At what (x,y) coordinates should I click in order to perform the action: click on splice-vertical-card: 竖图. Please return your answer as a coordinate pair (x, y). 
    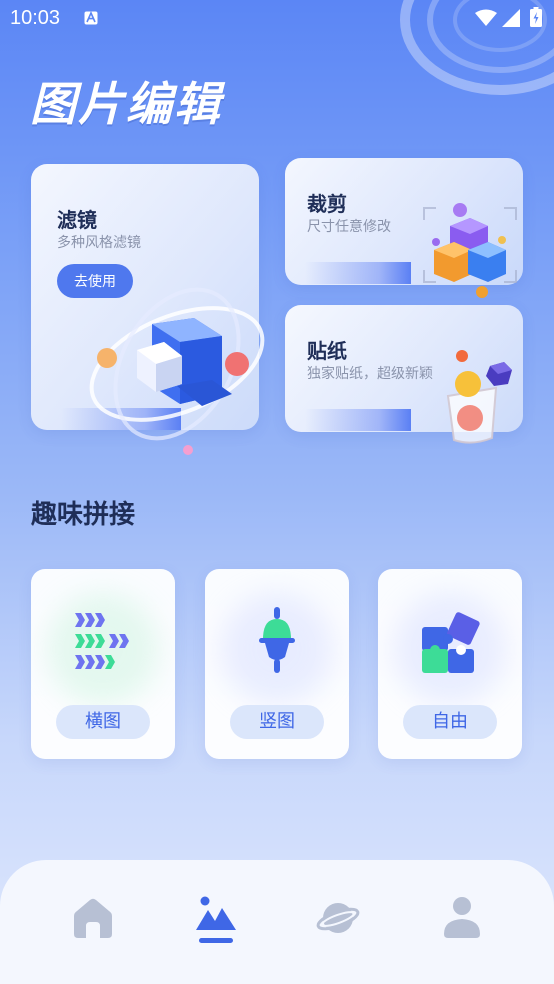
    Looking at the image, I should click on (277, 664).